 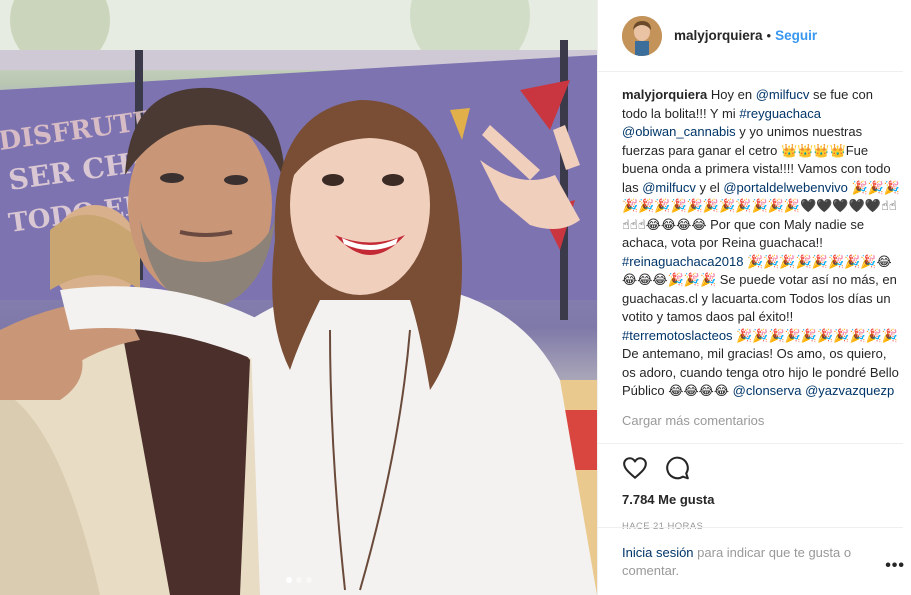 I want to click on caption-link: #reyguachaca, so click(x=780, y=113).